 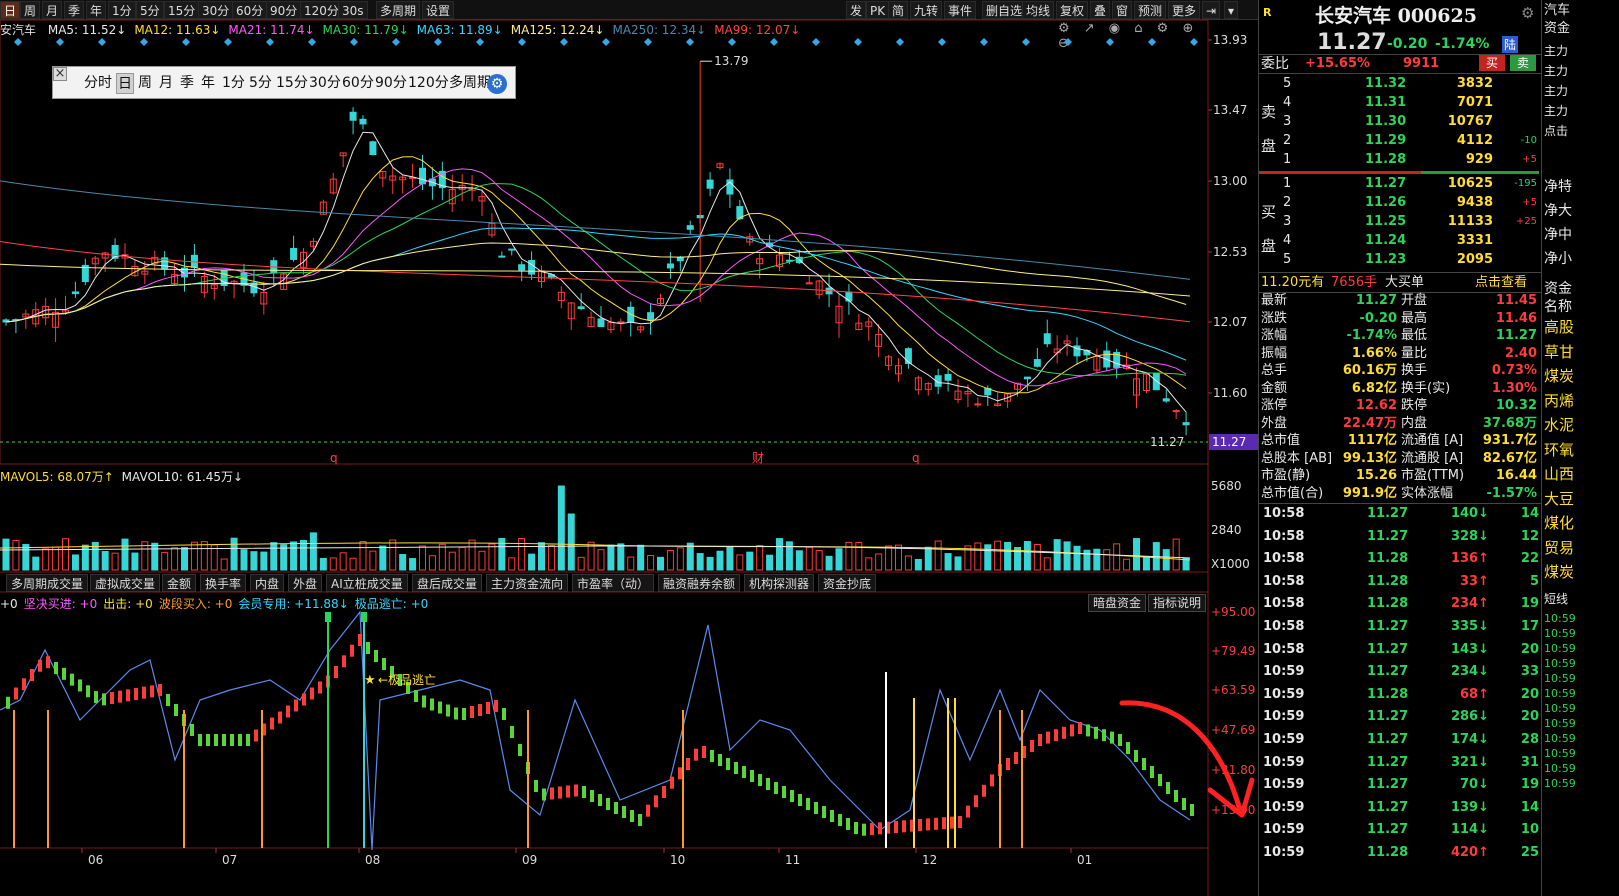 I want to click on mavol10-line, so click(x=595, y=552).